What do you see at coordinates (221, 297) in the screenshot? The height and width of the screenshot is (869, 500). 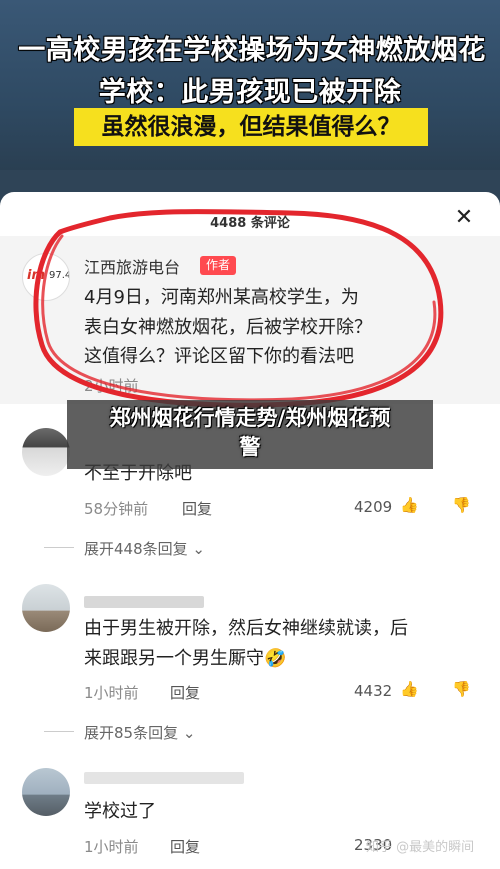 I see `comment-text-line: 4月9日，河南郑州某高校学生，为` at bounding box center [221, 297].